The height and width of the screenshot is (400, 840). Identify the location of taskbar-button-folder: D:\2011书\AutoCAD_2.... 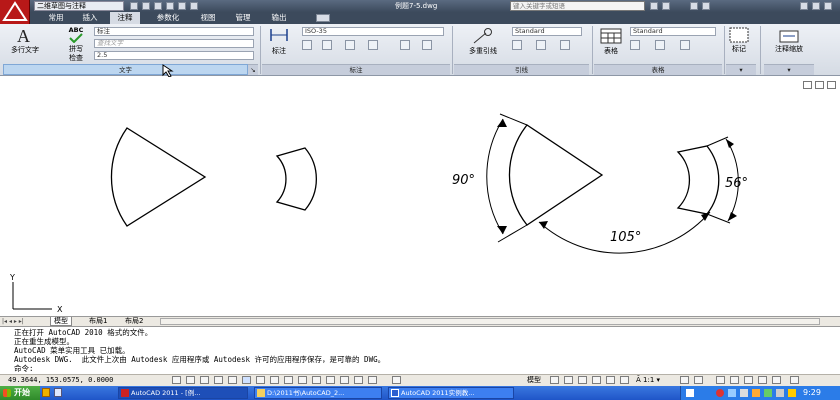
(318, 393).